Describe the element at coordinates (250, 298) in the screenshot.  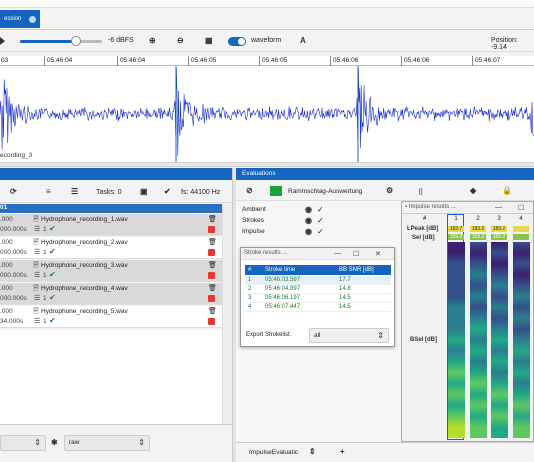
I see `row-index: 3` at that location.